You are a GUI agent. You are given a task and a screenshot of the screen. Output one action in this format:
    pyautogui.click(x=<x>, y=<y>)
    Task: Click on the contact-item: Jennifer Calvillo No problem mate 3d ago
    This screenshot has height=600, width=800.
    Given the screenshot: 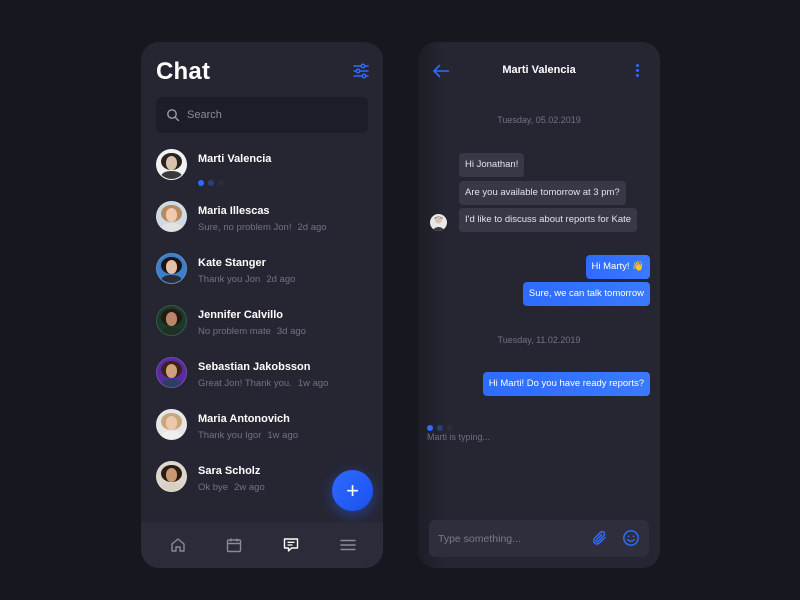 What is the action you would take?
    pyautogui.click(x=262, y=329)
    